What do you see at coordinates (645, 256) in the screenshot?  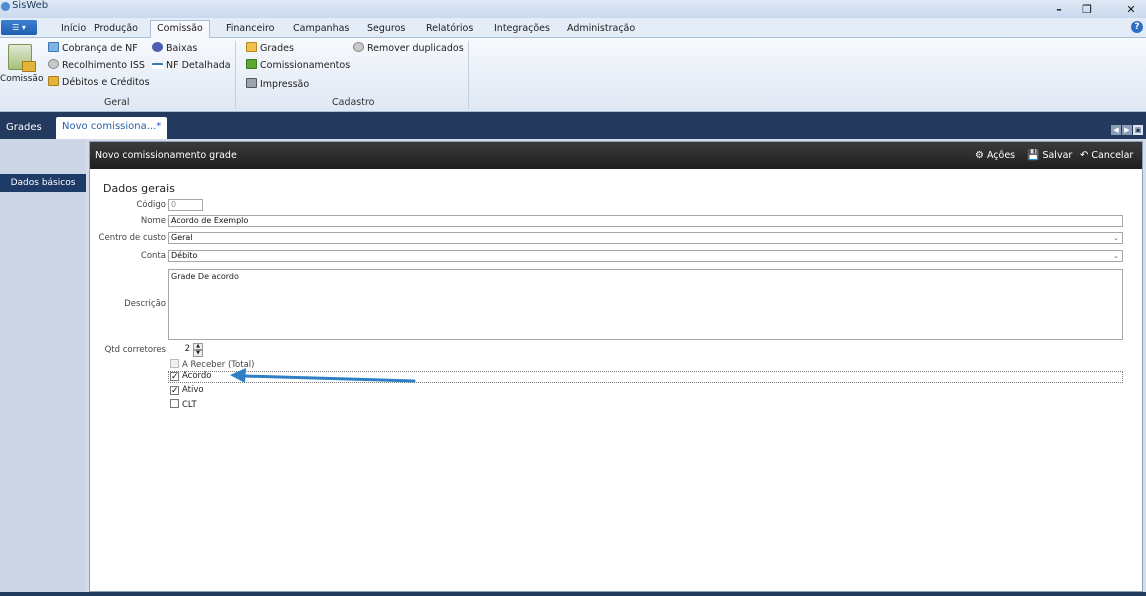 I see `conta-select: Débito ⌄` at bounding box center [645, 256].